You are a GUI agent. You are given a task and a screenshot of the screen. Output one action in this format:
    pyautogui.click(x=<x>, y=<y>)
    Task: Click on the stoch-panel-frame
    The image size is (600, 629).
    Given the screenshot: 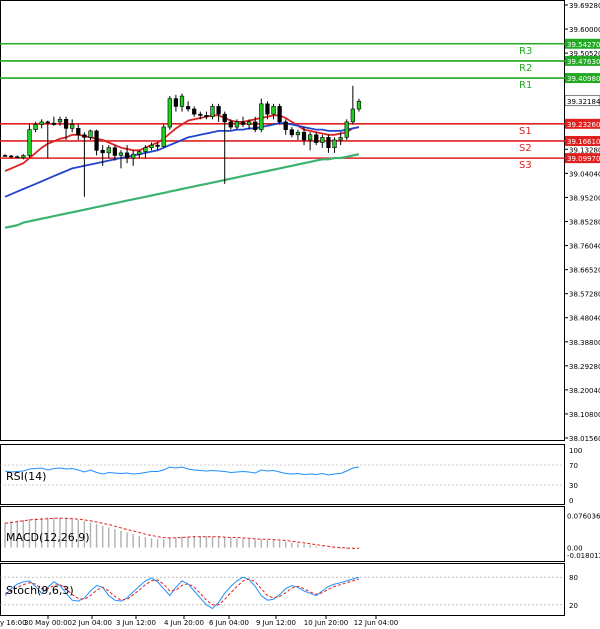 What is the action you would take?
    pyautogui.click(x=282, y=589)
    